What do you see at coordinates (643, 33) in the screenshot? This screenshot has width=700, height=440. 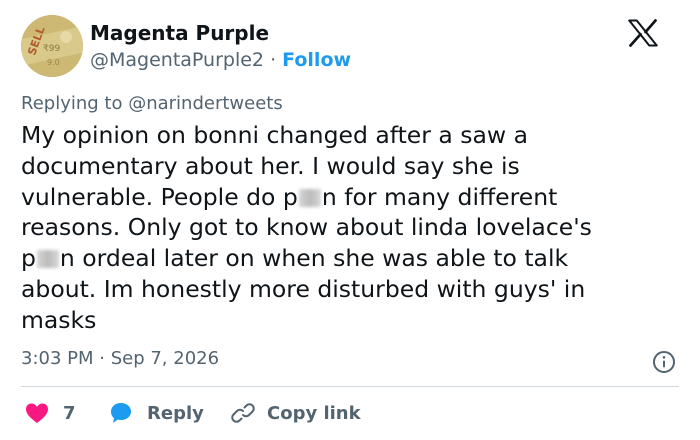 I see `x-logo-icon` at bounding box center [643, 33].